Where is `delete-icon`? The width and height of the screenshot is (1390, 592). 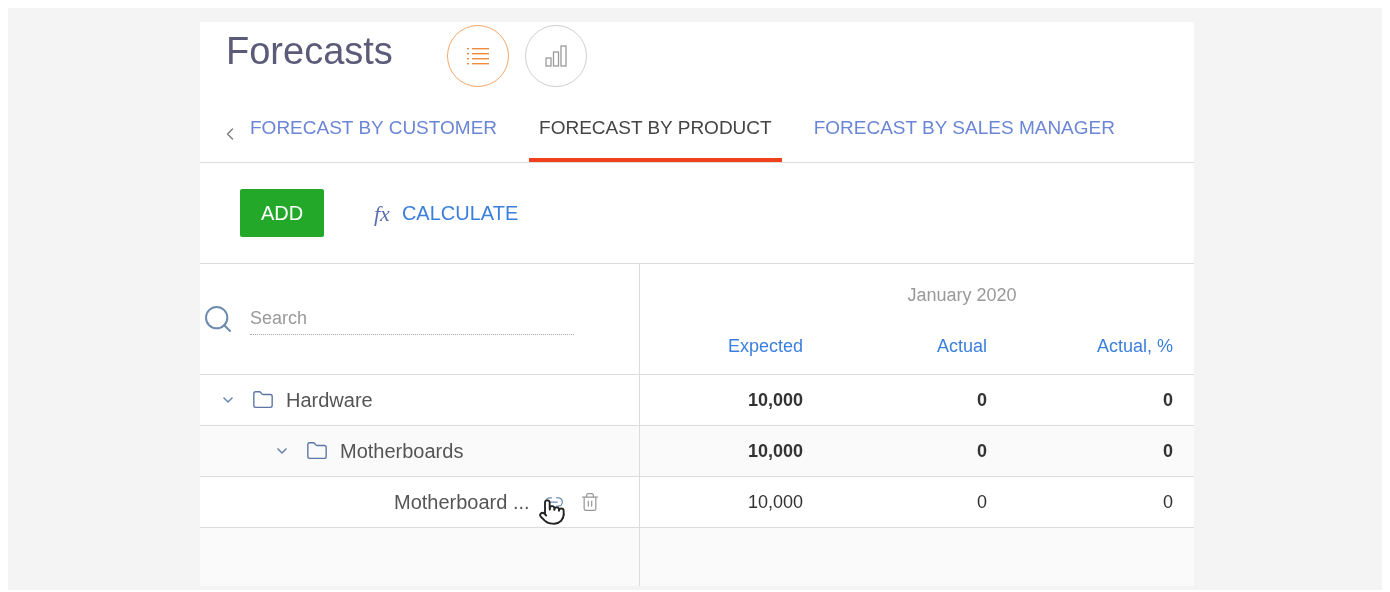
delete-icon is located at coordinates (589, 502).